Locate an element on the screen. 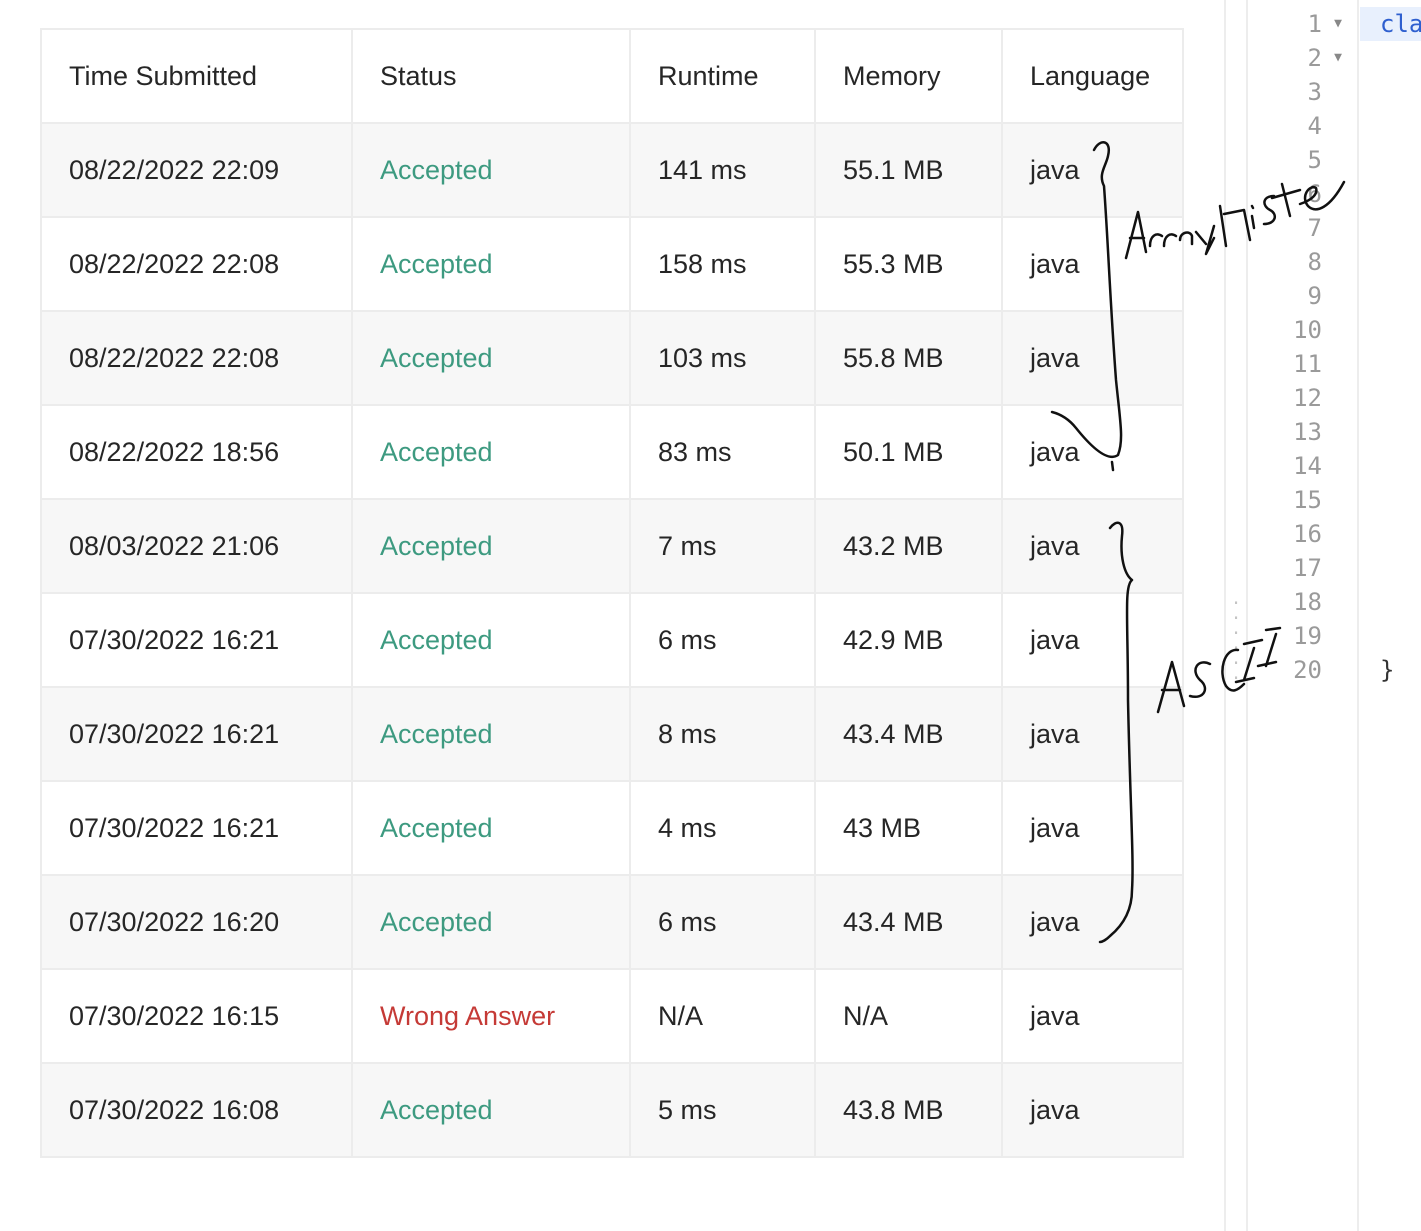 Image resolution: width=1421 pixels, height=1231 pixels. brace-ascii is located at coordinates (1116, 732).